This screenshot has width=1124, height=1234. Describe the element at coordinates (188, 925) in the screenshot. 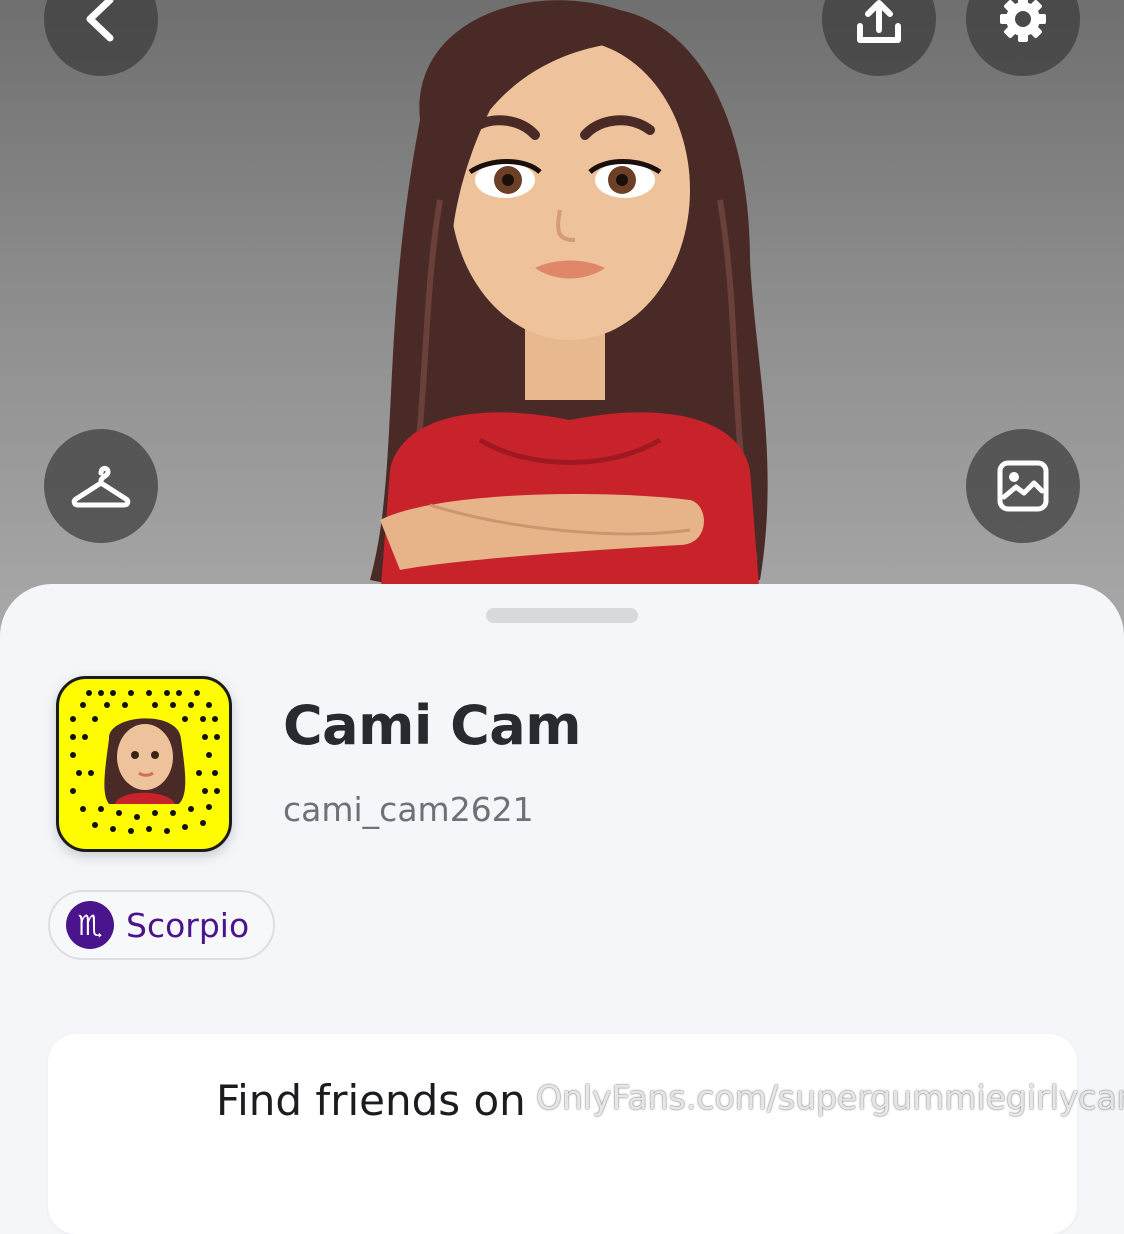

I see `zodiac-label: Scorpio` at that location.